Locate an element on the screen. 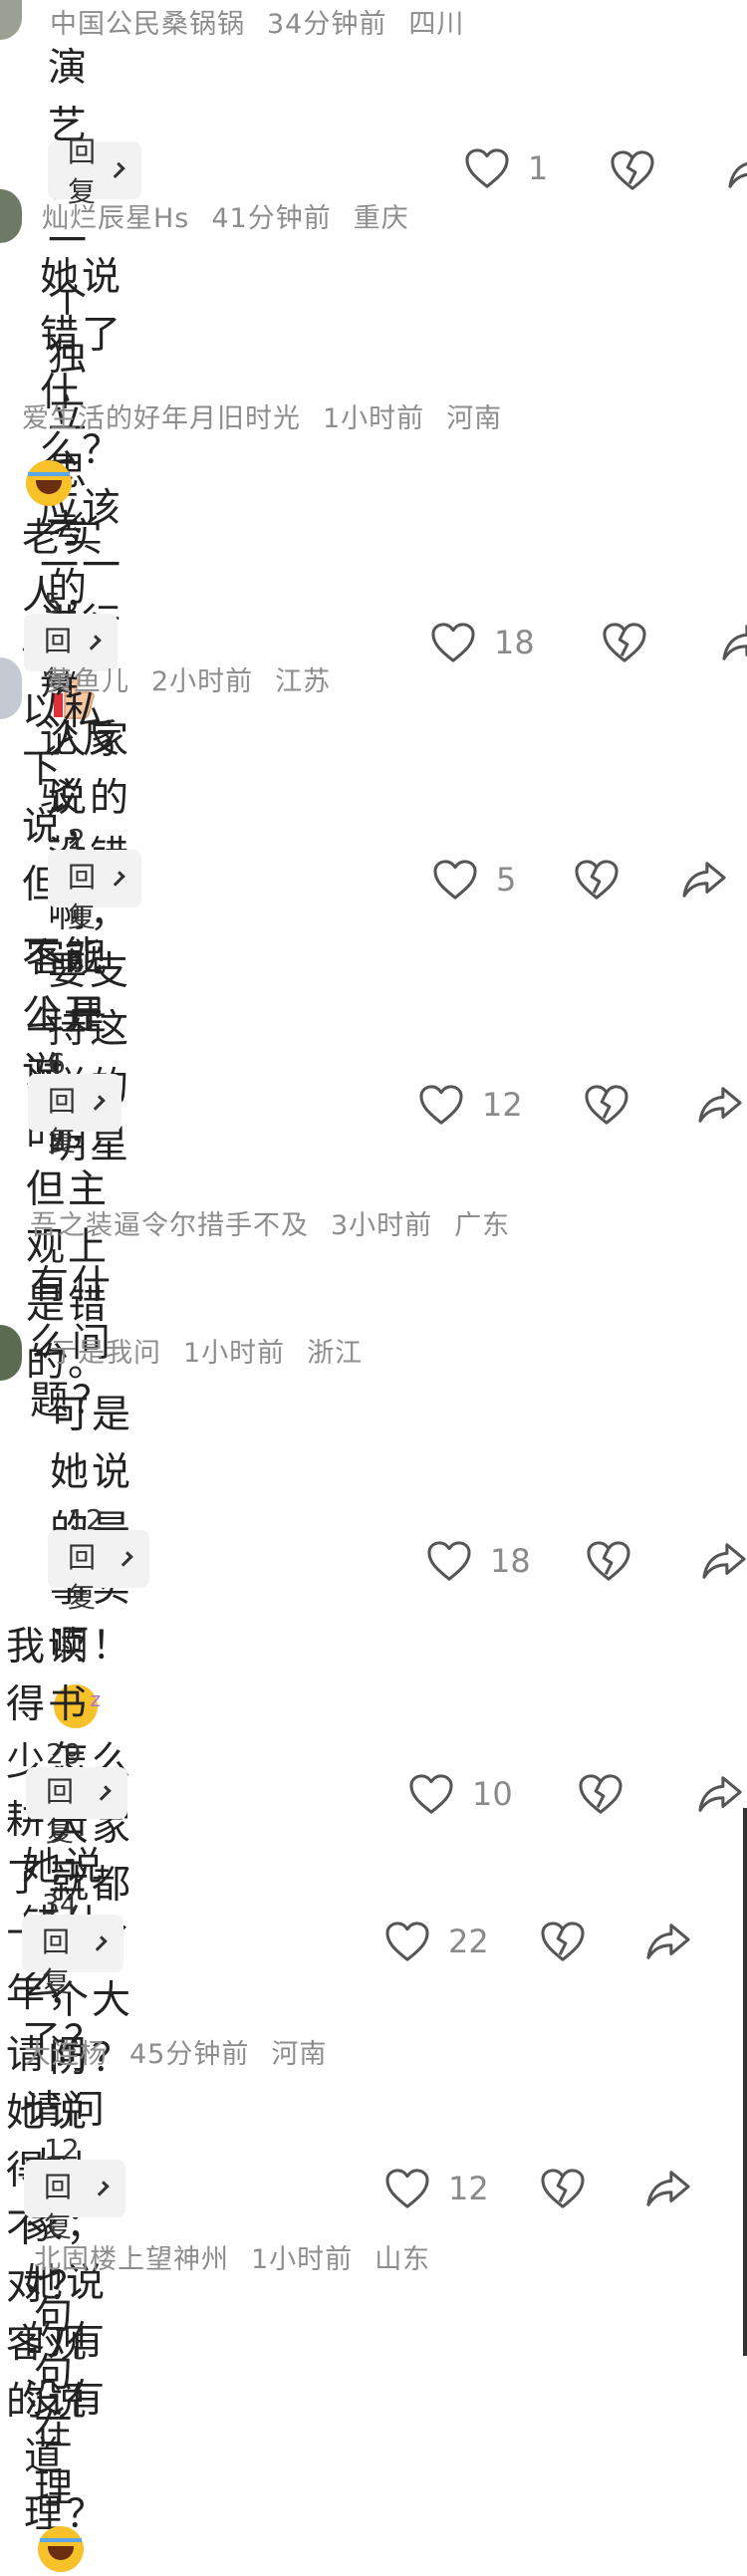 The height and width of the screenshot is (2576, 747). like-button: 5 is located at coordinates (474, 880).